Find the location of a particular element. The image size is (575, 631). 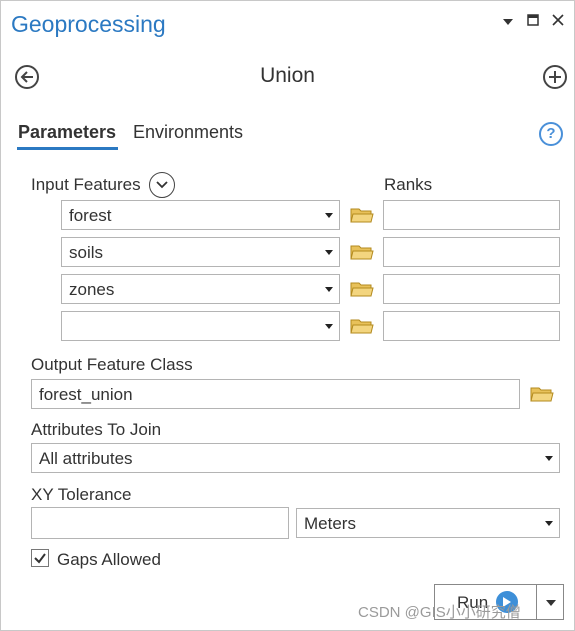

attributes-to-join-label: Attributes To Join is located at coordinates (96, 429).